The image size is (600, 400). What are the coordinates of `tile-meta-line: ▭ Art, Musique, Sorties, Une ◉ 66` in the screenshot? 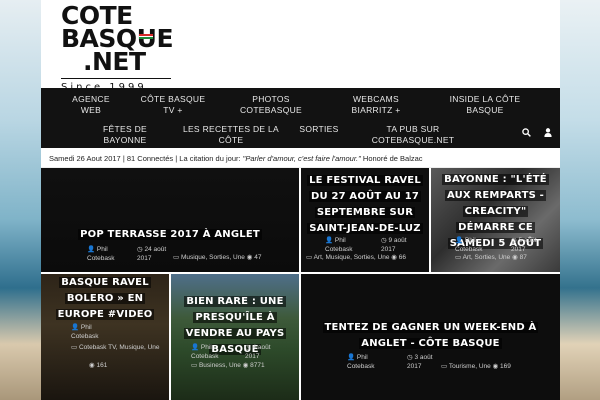 It's located at (356, 257).